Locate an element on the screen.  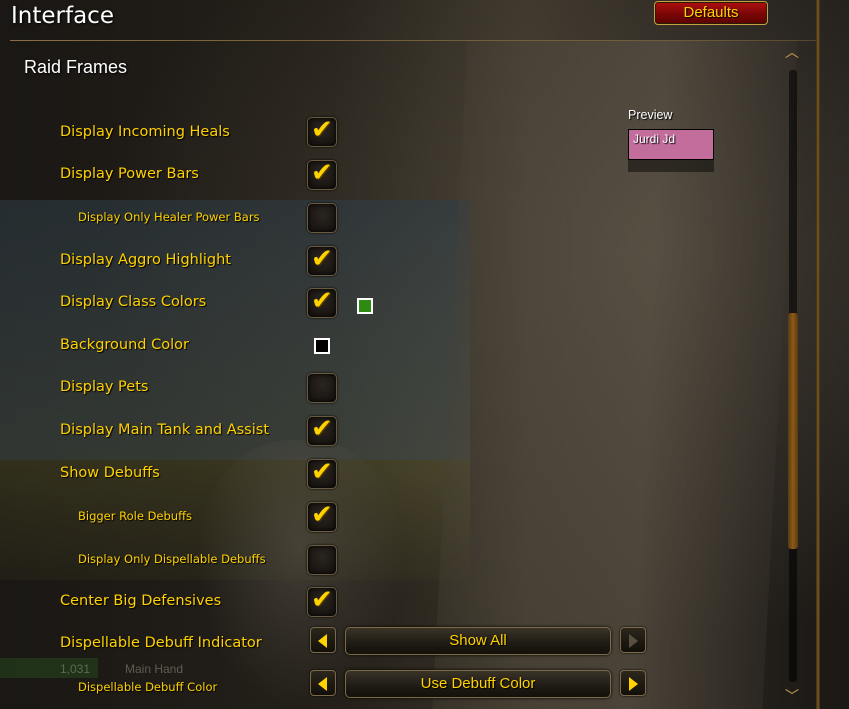
option-label-dispel-color: Dispellable Debuff Color is located at coordinates (148, 687).